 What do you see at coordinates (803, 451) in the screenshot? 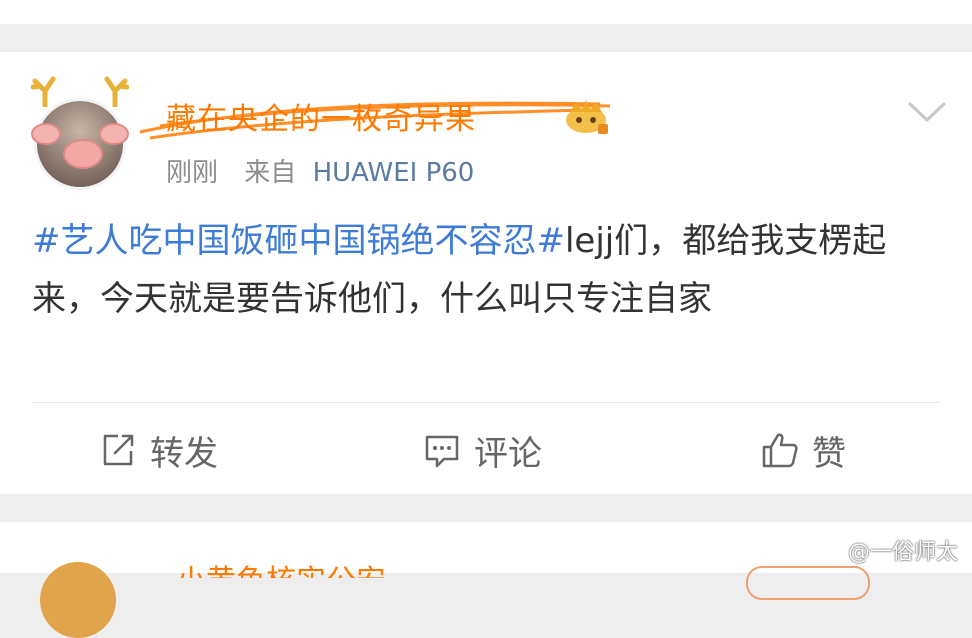
I see `like-button: 赞` at bounding box center [803, 451].